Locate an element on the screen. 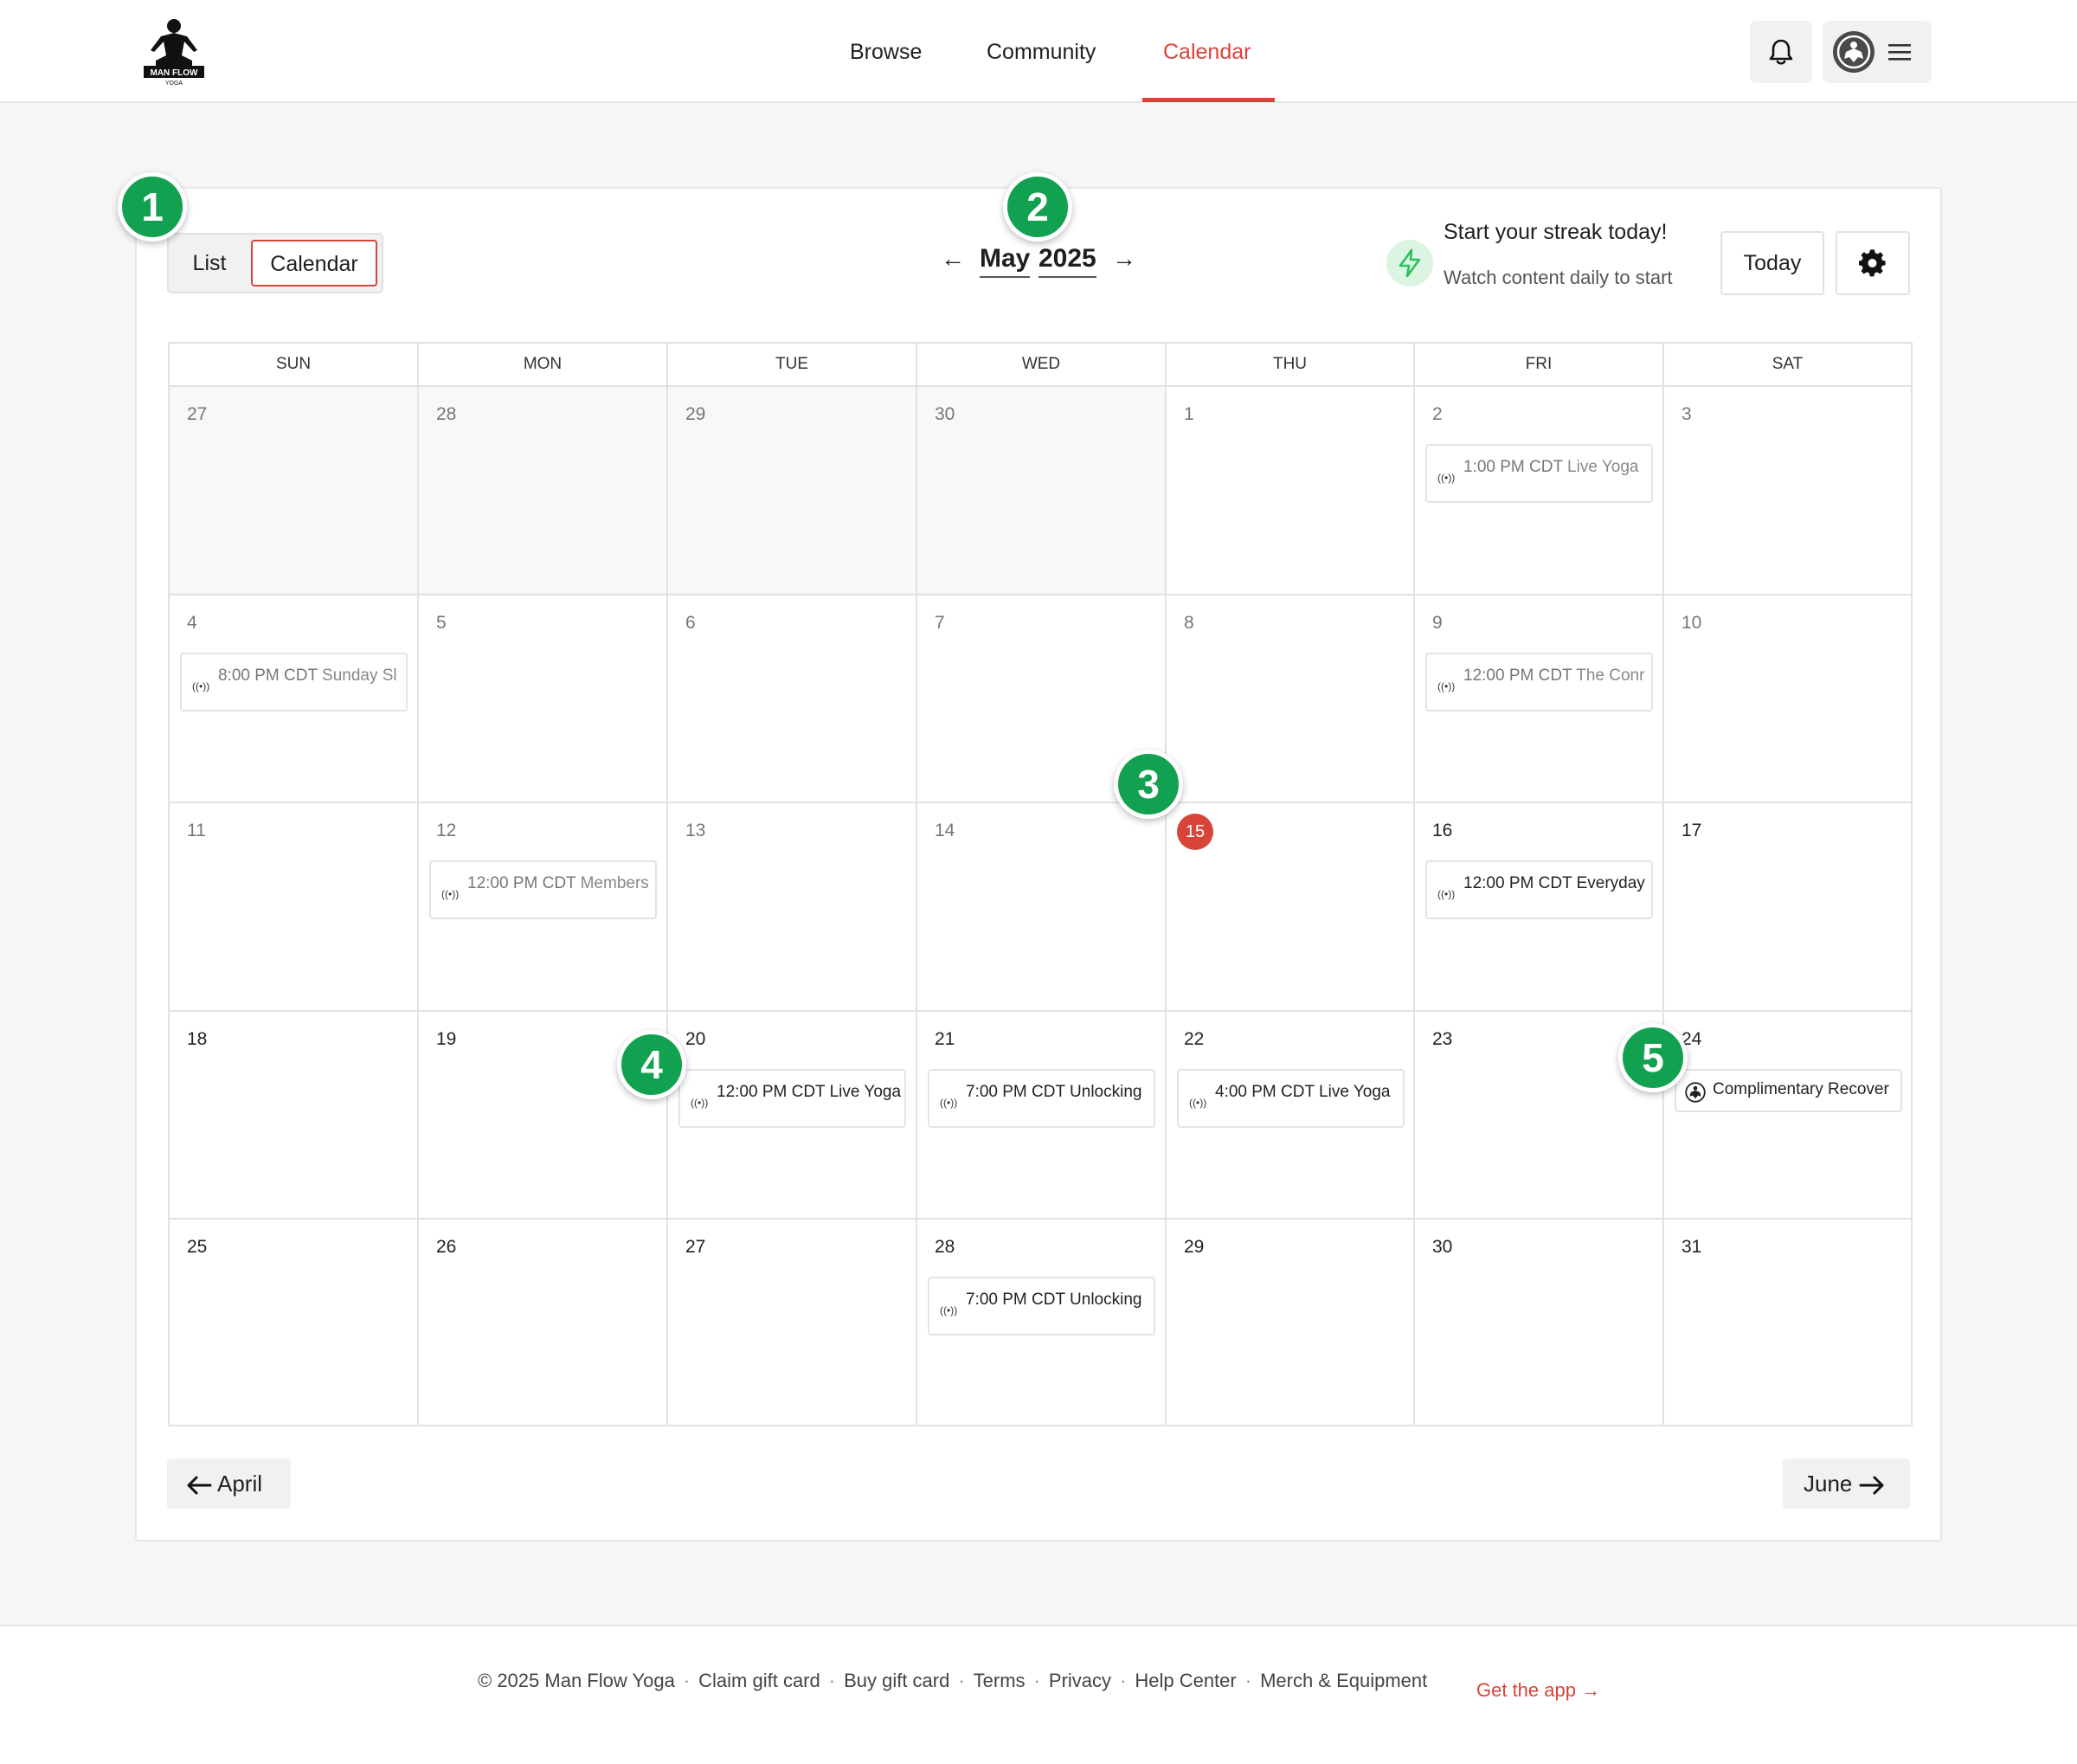 Image resolution: width=2077 pixels, height=1764 pixels. day-number: 20 is located at coordinates (695, 1039).